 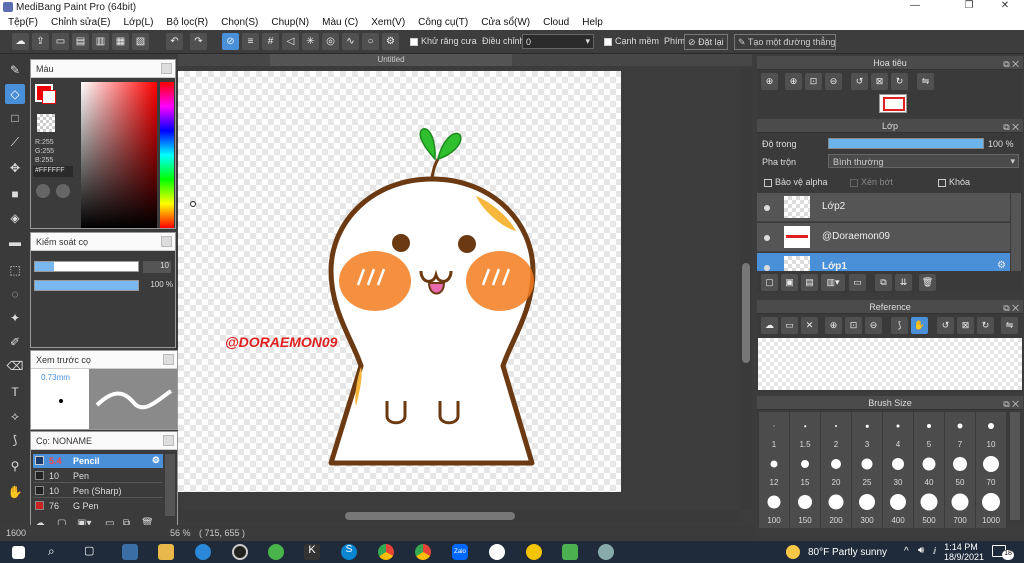 What do you see at coordinates (330, 41) in the screenshot?
I see `concentric-icon: ◎` at bounding box center [330, 41].